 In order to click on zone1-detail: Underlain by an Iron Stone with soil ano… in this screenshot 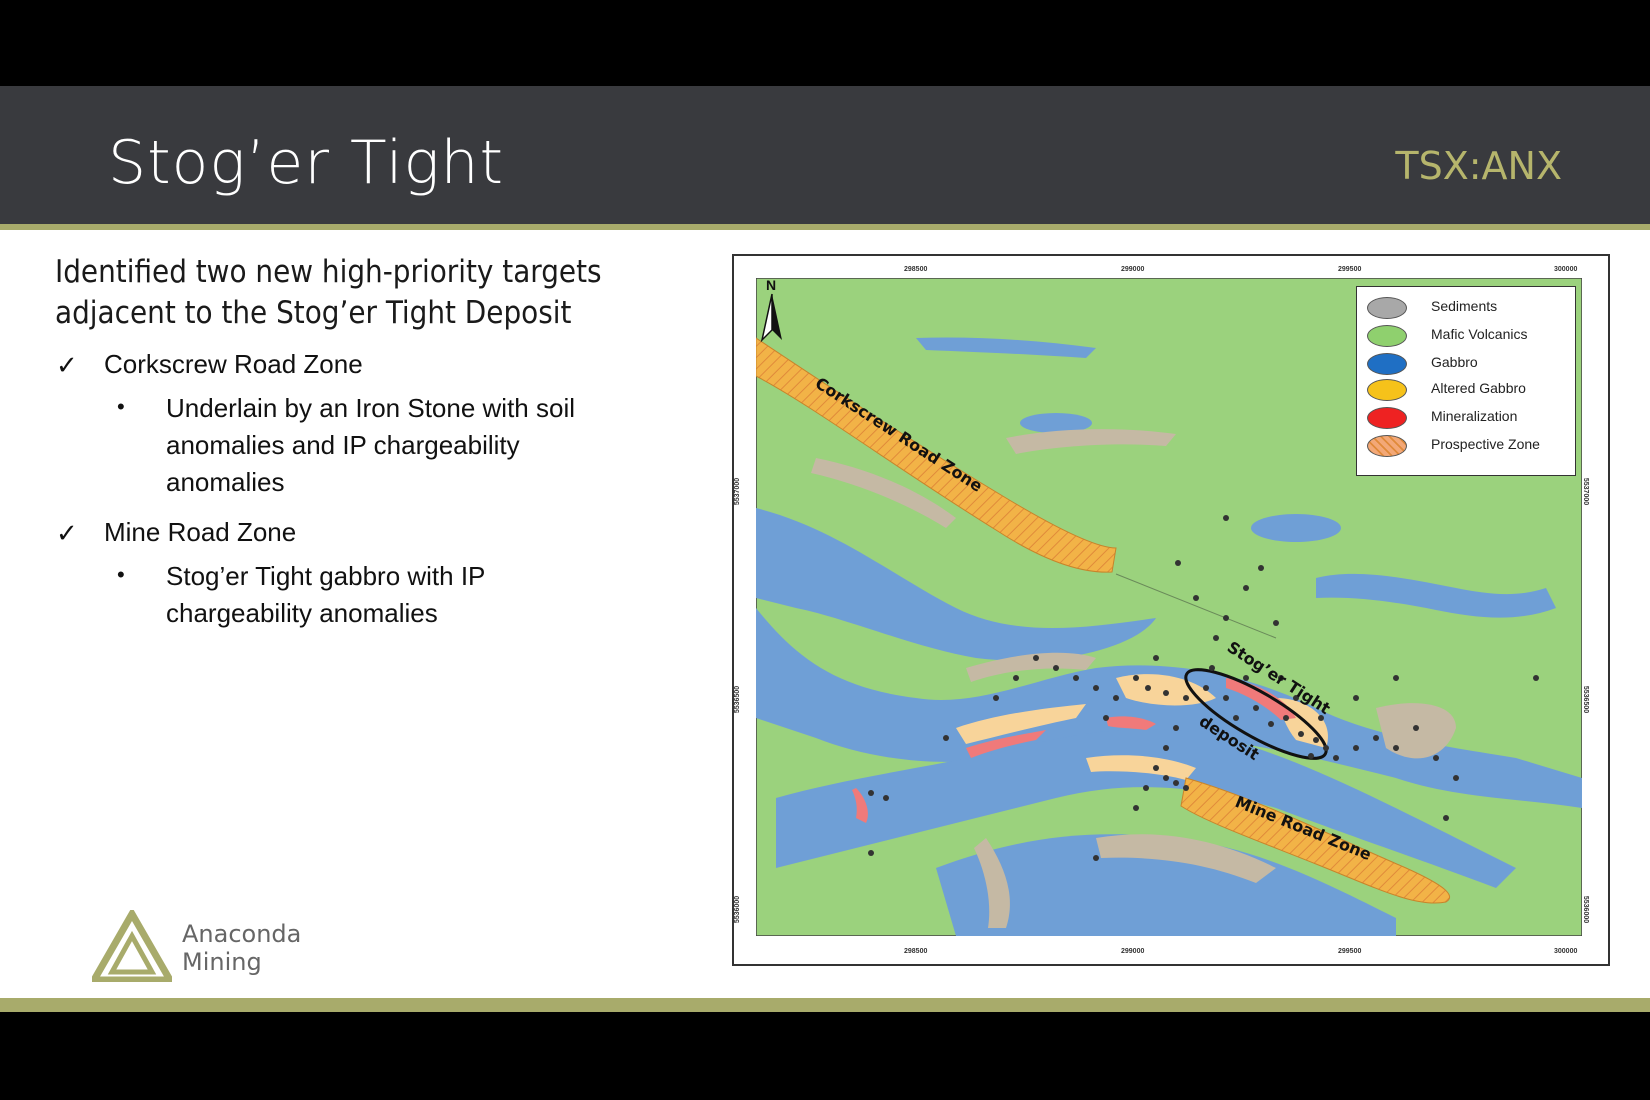, I will do `click(370, 445)`.